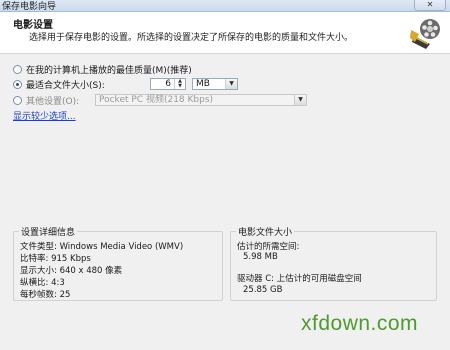 This screenshot has width=450, height=350. Describe the element at coordinates (17, 69) in the screenshot. I see `best-quality-radio` at that location.